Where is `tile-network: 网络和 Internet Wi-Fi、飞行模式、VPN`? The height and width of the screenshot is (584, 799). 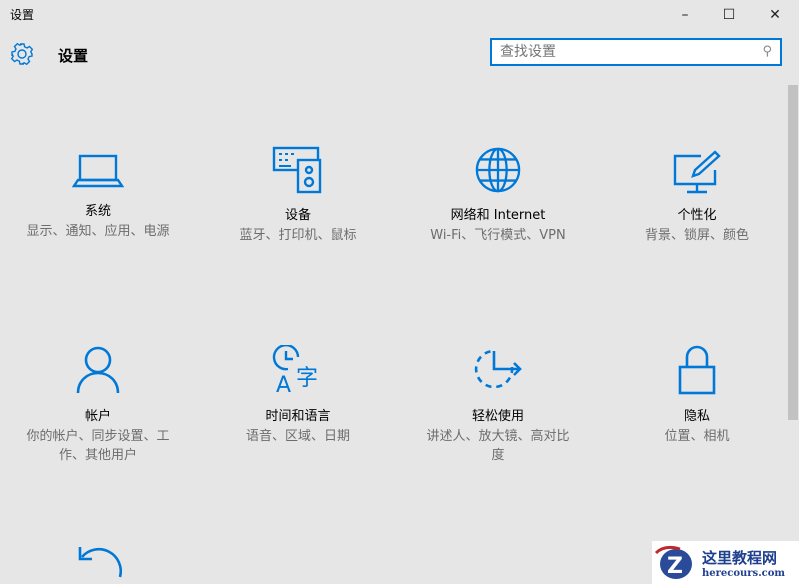 tile-network: 网络和 Internet Wi-Fi、飞行模式、VPN is located at coordinates (498, 195).